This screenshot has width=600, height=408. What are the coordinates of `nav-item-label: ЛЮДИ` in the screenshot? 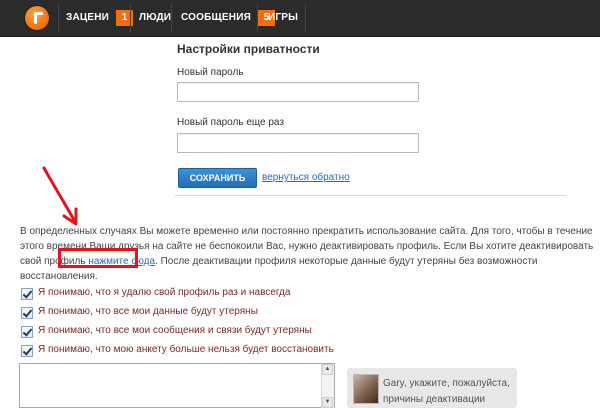 It's located at (155, 17).